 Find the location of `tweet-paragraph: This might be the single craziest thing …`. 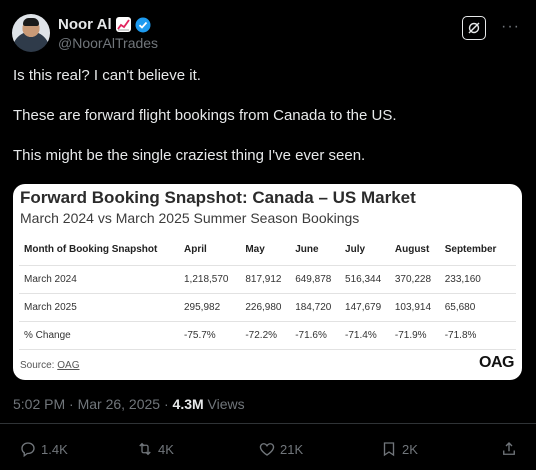

tweet-paragraph: This might be the single craziest thing … is located at coordinates (189, 155).